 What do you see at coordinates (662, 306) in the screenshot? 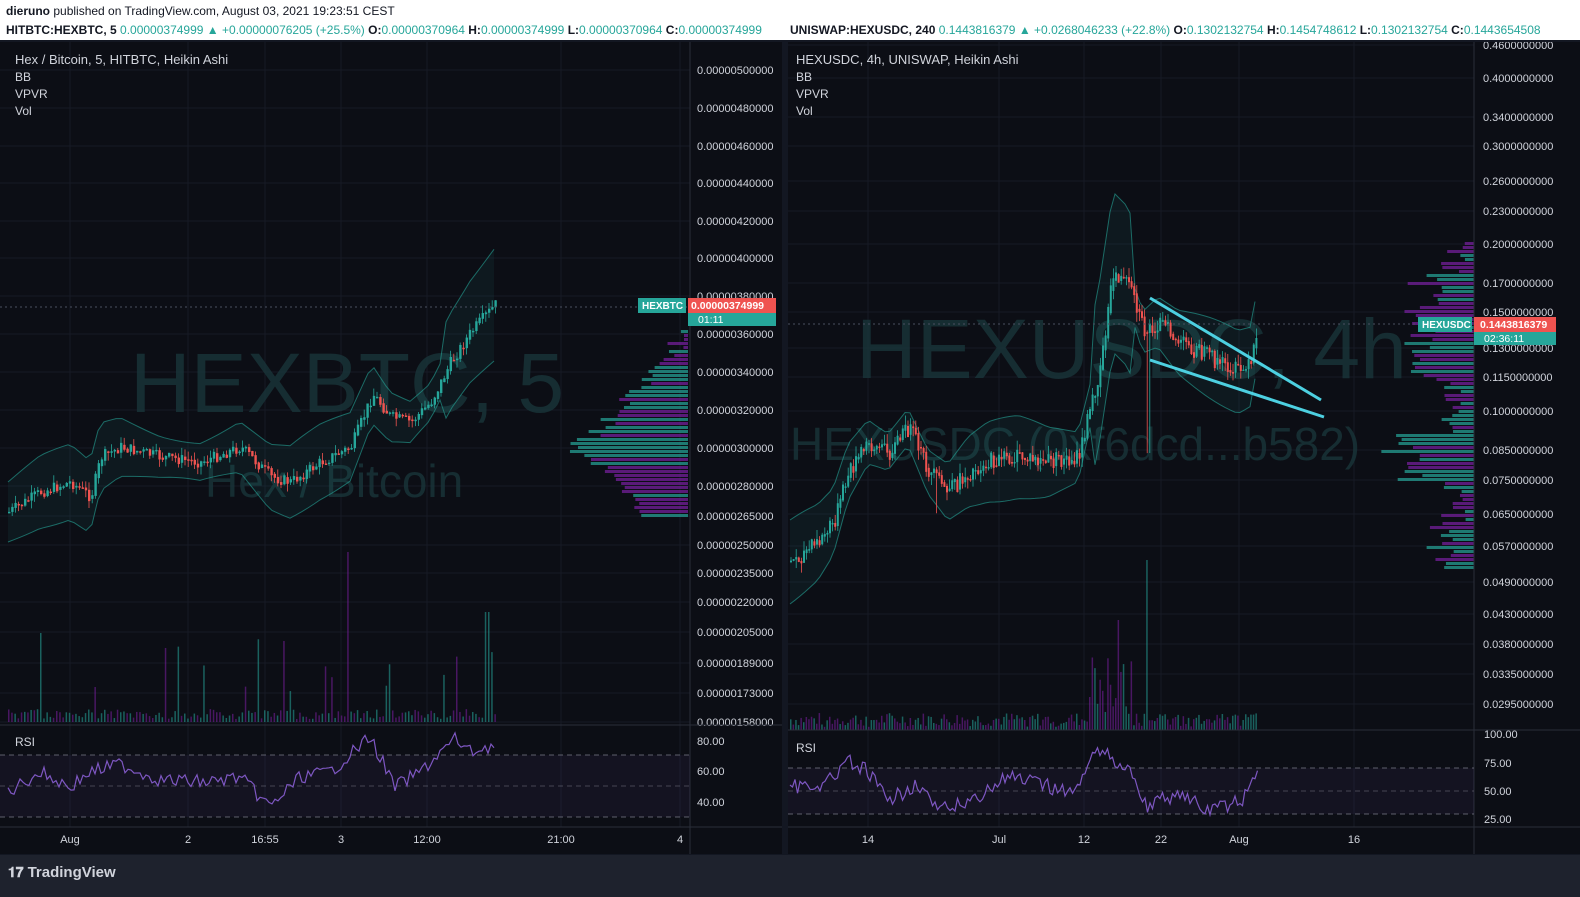
I see `left-symbol-tag-text: HEXBTC` at bounding box center [662, 306].